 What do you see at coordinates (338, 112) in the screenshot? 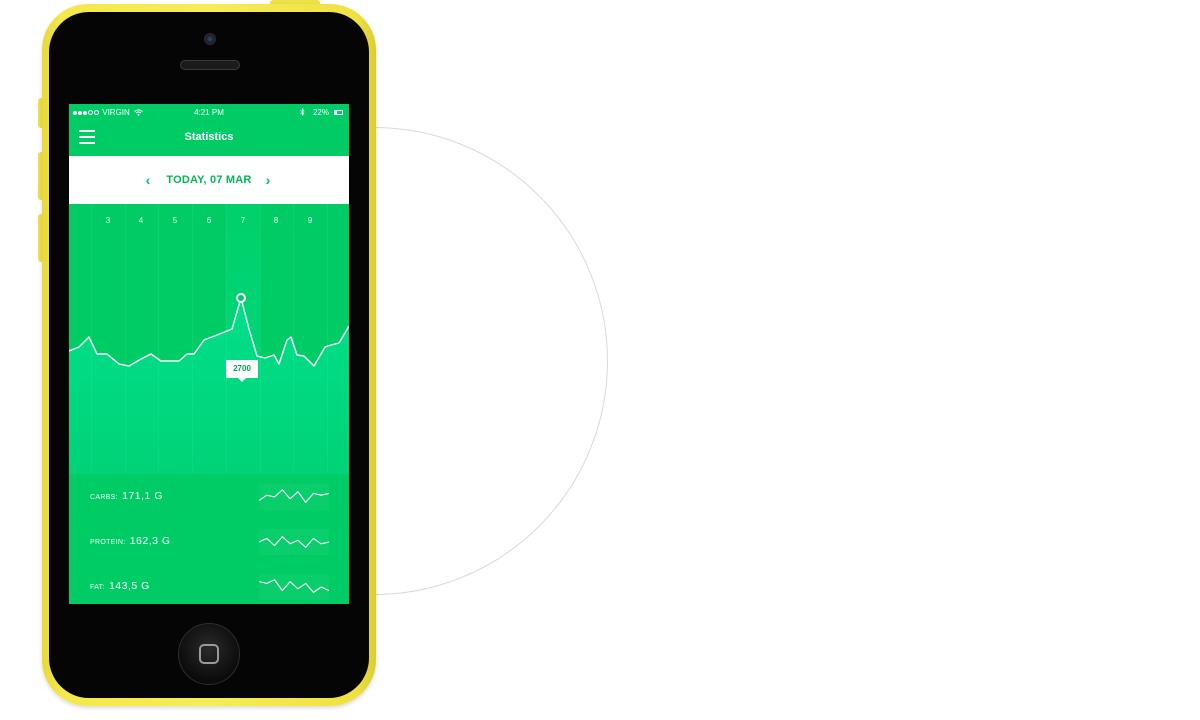
I see `battery-icon` at bounding box center [338, 112].